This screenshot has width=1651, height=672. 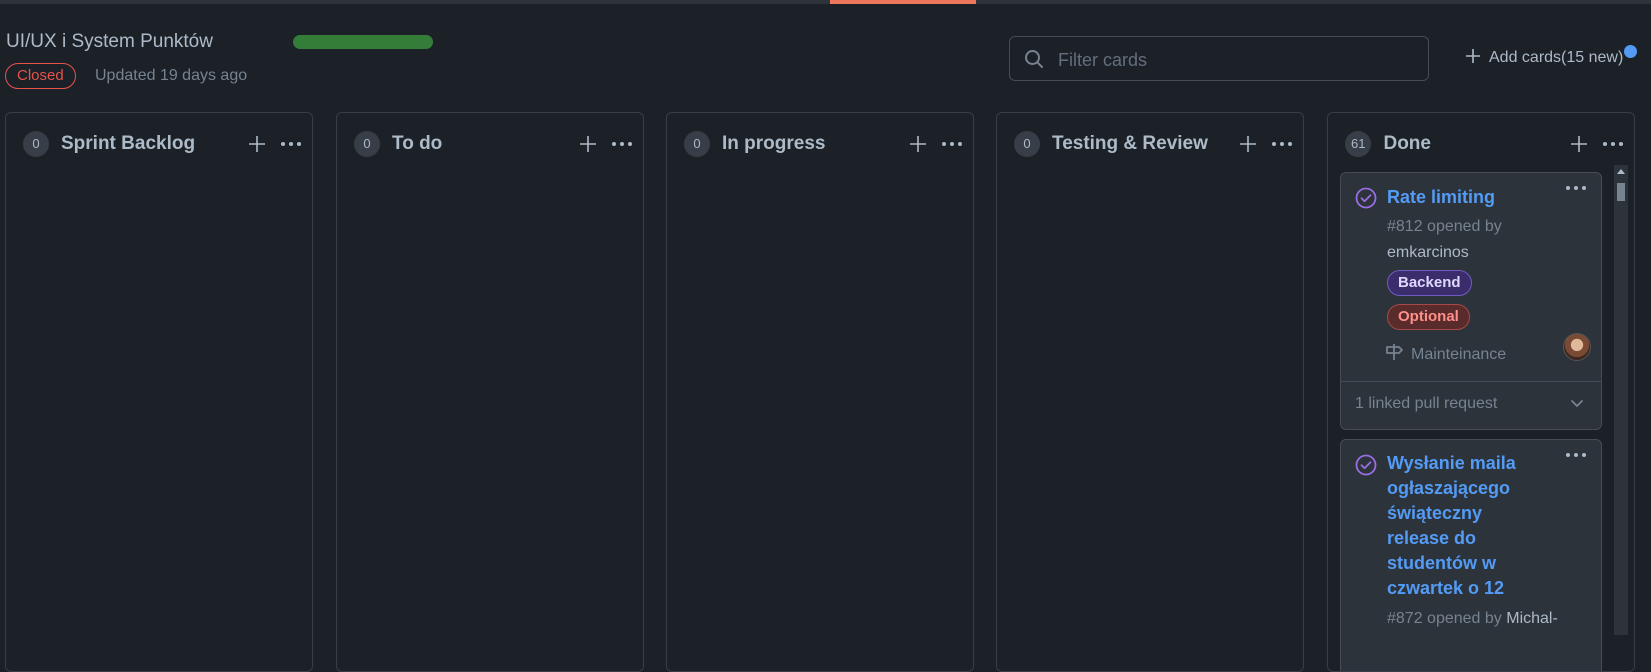 I want to click on column-name: Sprint Backlog, so click(x=128, y=143).